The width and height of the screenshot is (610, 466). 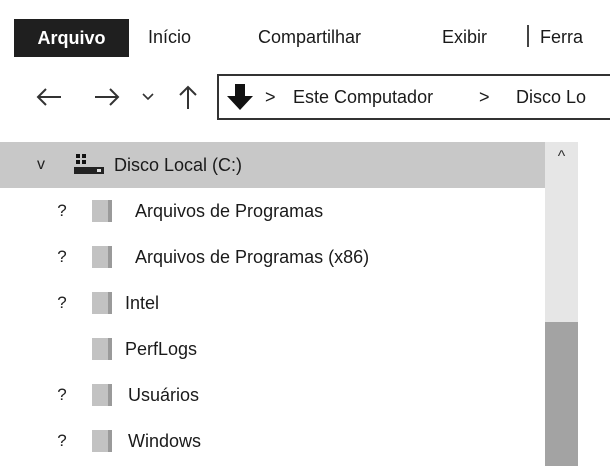 I want to click on tab-separator, so click(x=528, y=36).